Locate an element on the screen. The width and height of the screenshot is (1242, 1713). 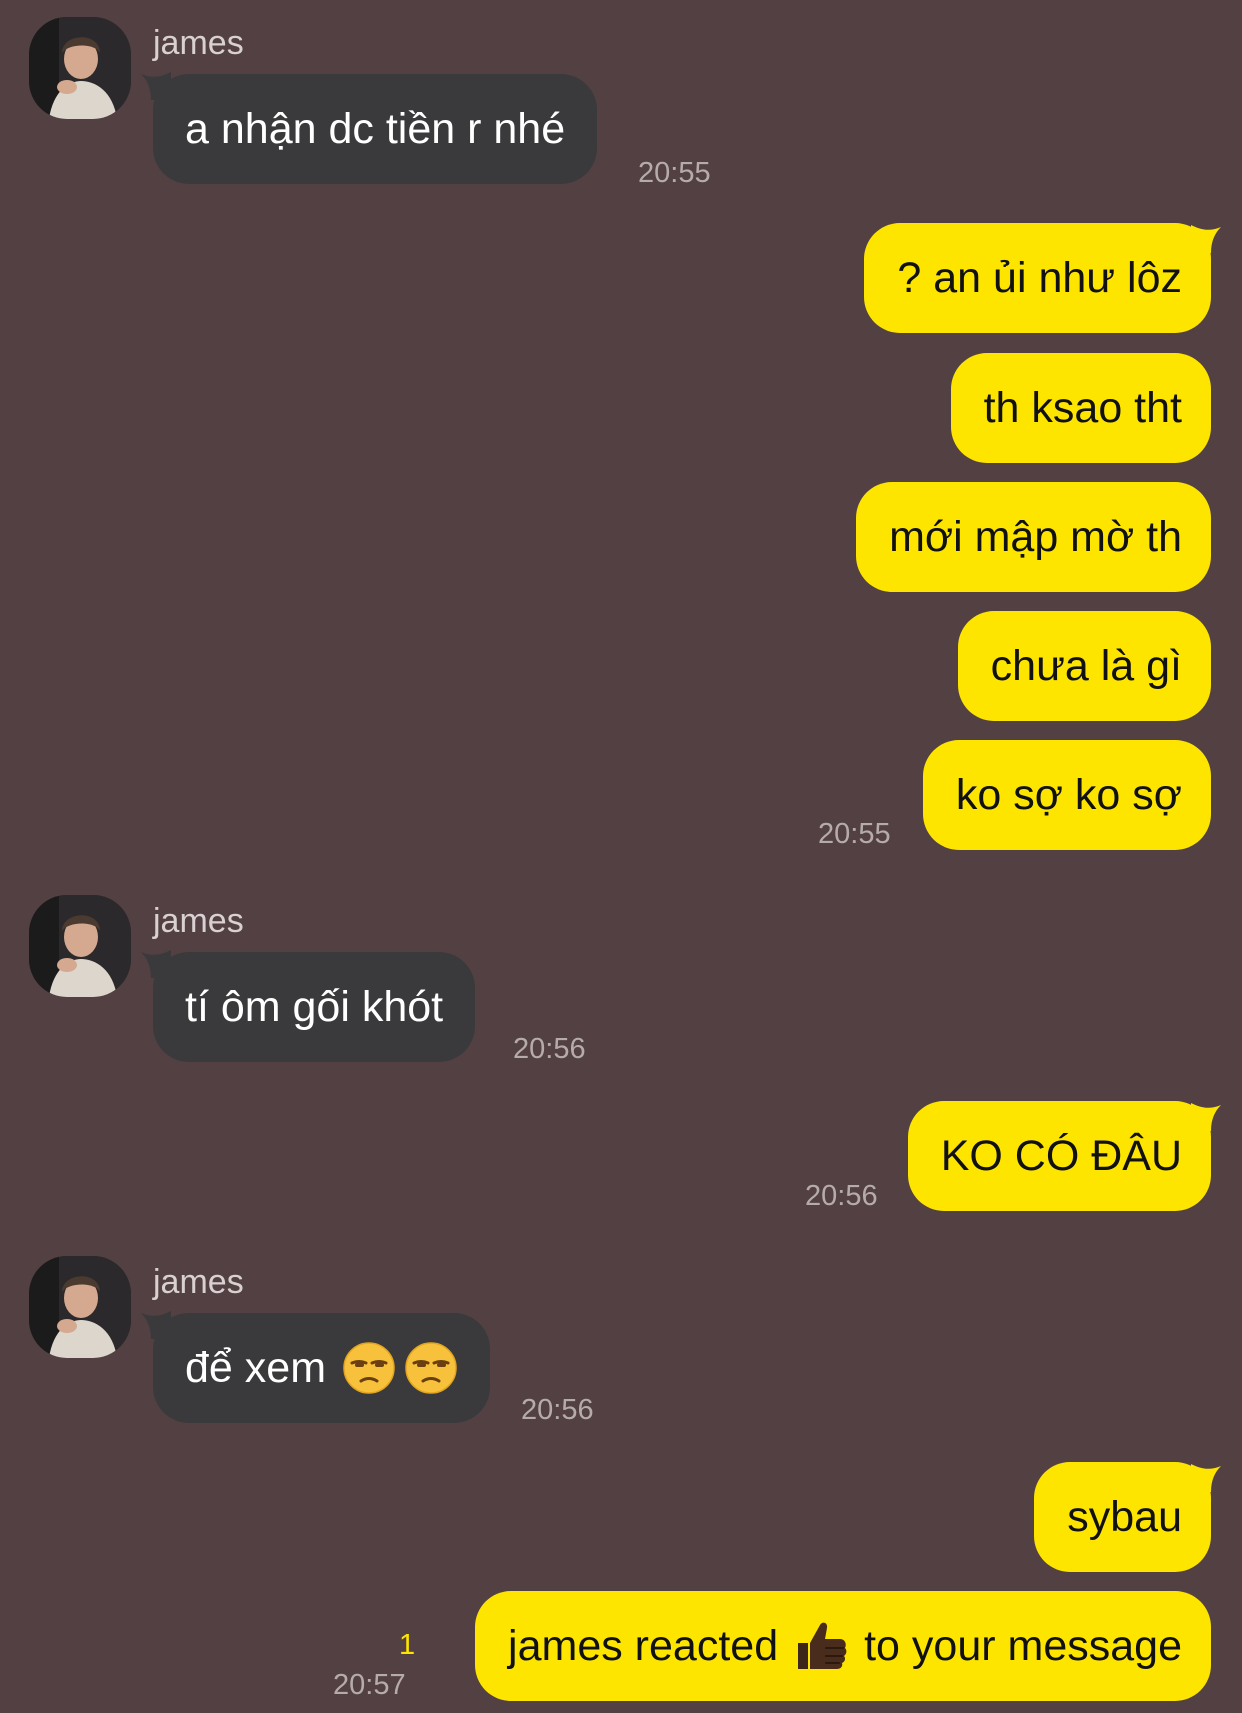
incoming-message-bubble: để xem is located at coordinates (322, 1368).